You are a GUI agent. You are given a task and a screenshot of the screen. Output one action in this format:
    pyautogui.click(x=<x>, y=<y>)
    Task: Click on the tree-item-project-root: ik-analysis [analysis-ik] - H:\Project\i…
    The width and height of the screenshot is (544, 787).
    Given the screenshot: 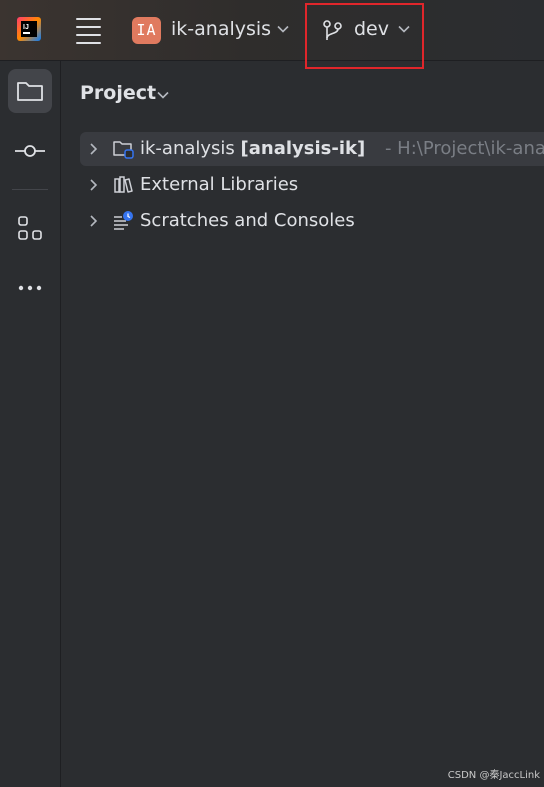 What is the action you would take?
    pyautogui.click(x=312, y=149)
    